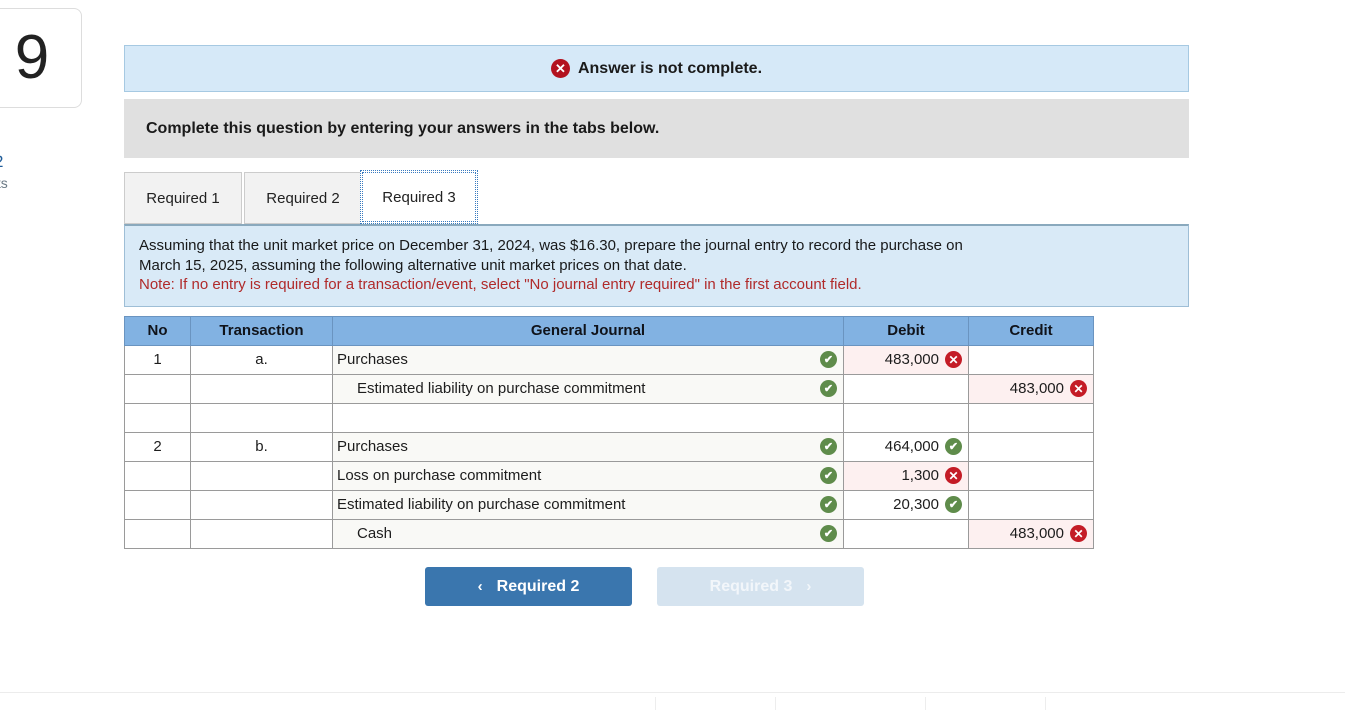  I want to click on cell-account-select: Cash ✔, so click(588, 533).